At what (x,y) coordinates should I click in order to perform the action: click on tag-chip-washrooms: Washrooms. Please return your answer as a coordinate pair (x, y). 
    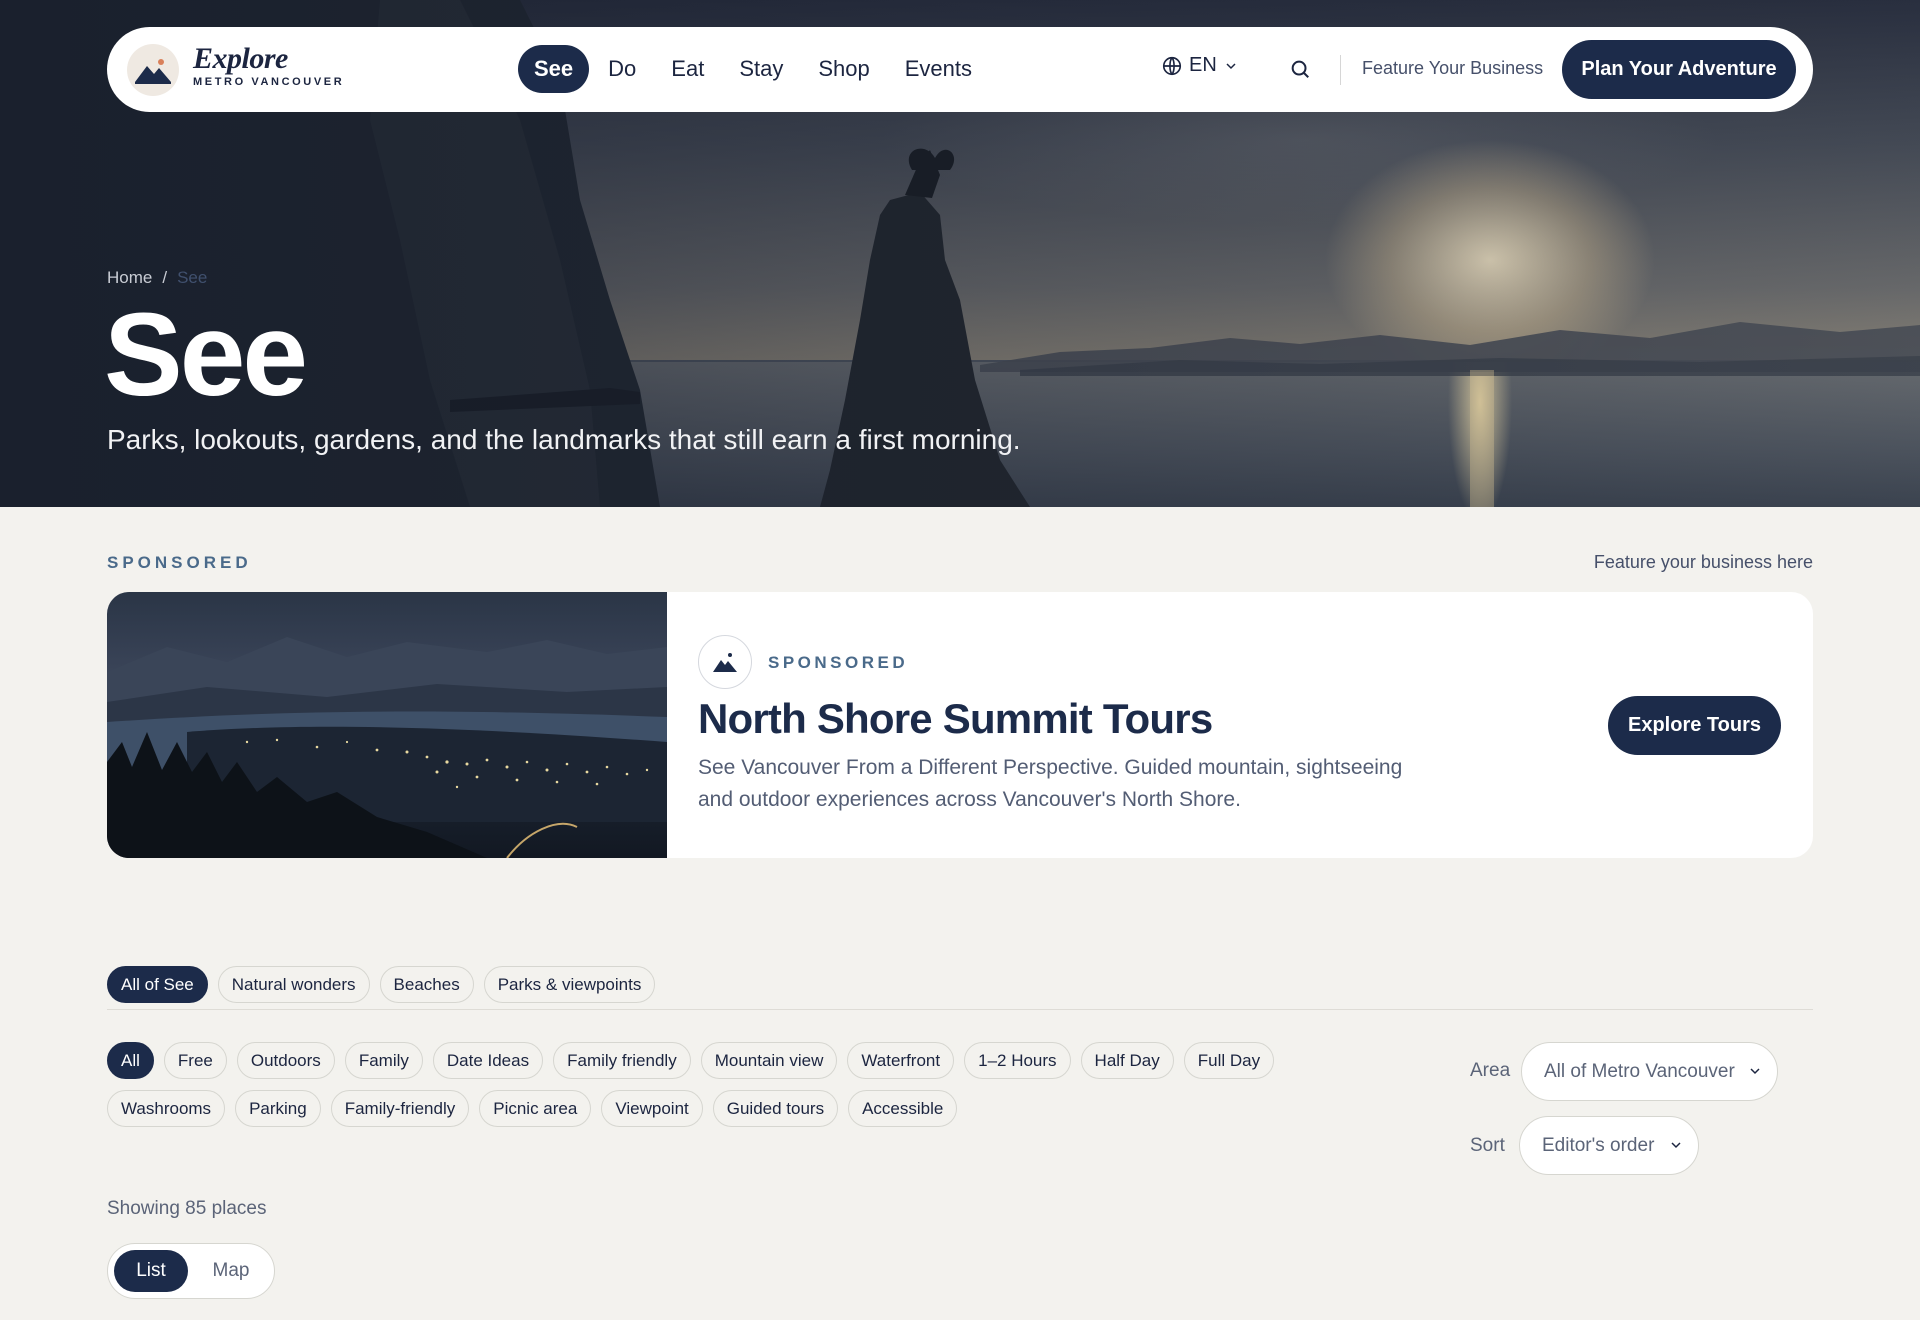
    Looking at the image, I should click on (166, 1108).